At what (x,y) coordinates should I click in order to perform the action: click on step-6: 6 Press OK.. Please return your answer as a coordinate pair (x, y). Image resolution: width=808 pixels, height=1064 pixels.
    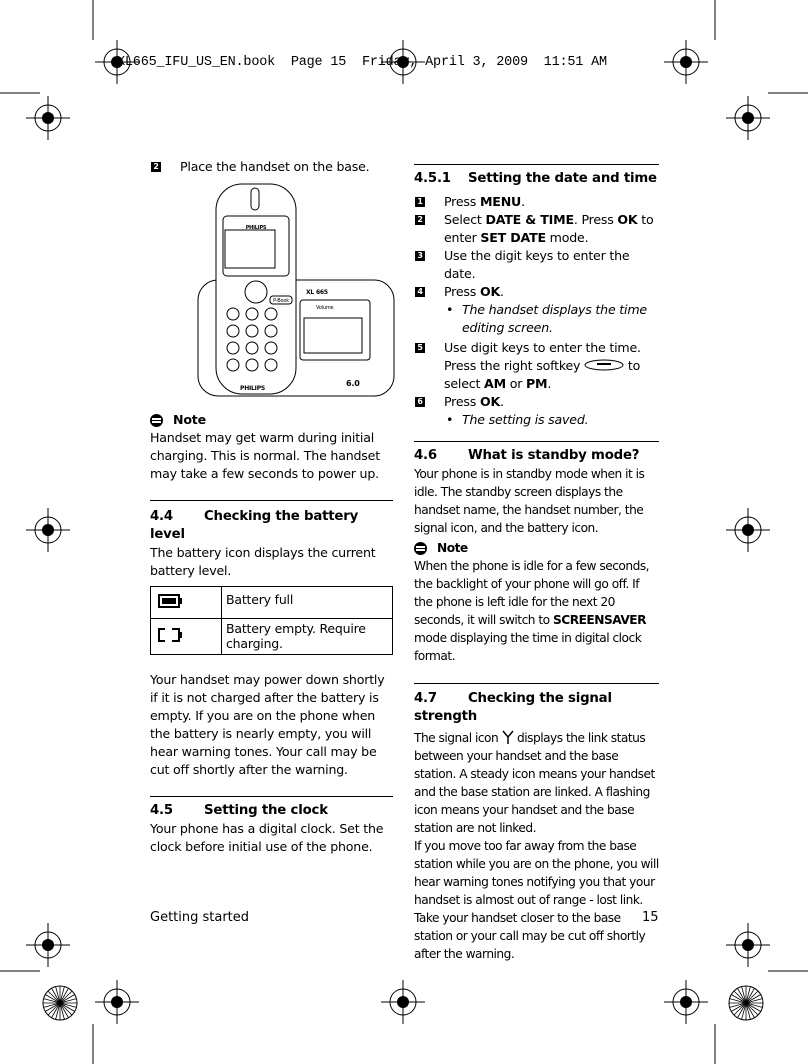
    Looking at the image, I should click on (536, 402).